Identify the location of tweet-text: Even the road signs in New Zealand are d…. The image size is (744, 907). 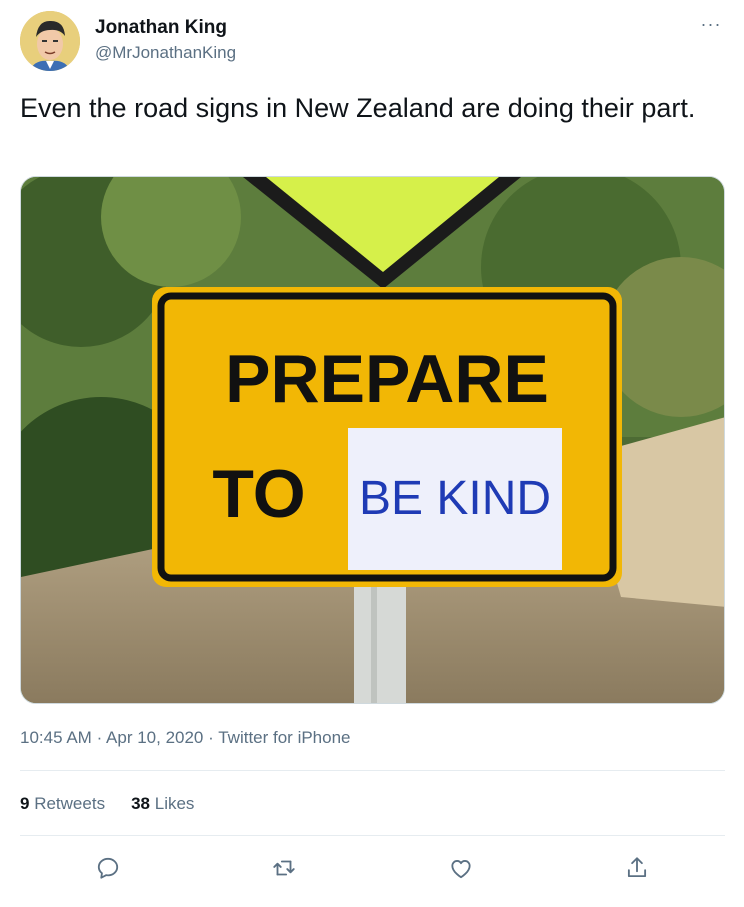
(358, 108).